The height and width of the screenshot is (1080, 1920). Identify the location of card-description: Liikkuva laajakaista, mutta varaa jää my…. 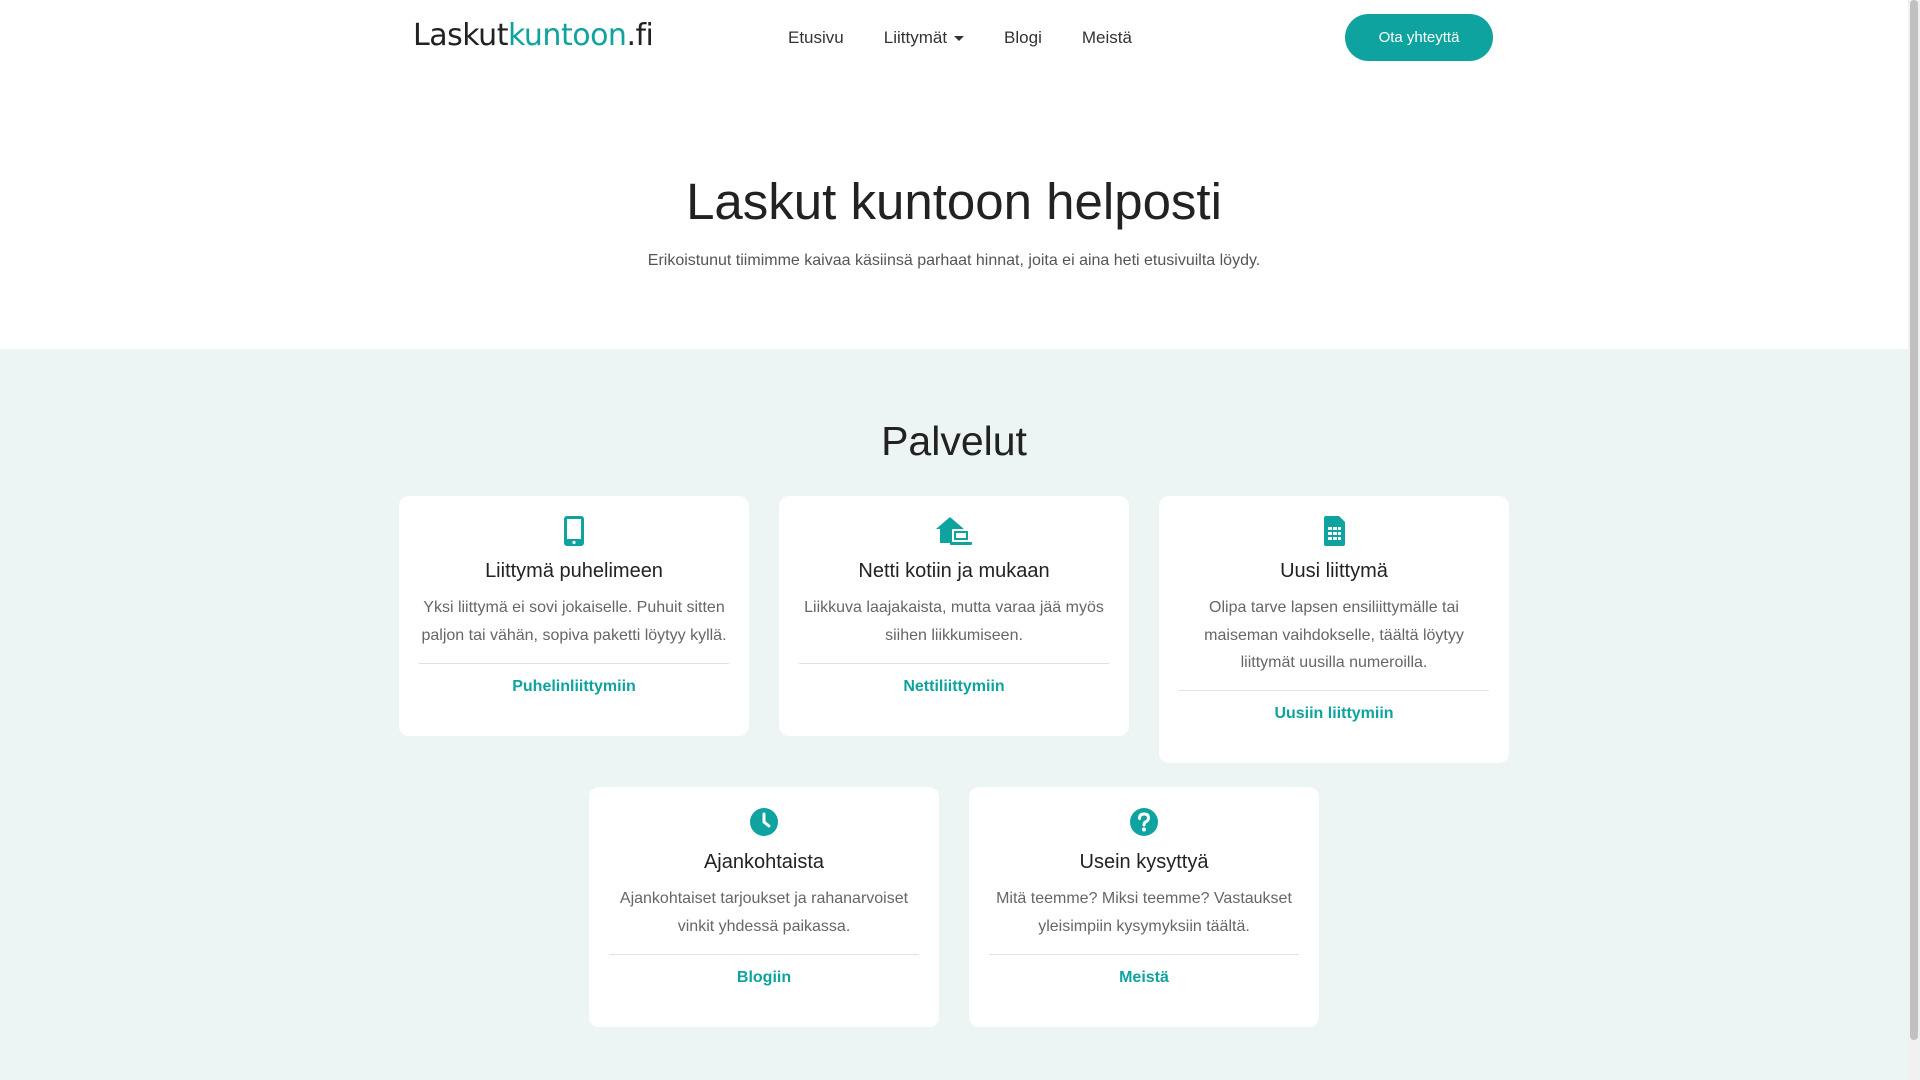
(954, 621).